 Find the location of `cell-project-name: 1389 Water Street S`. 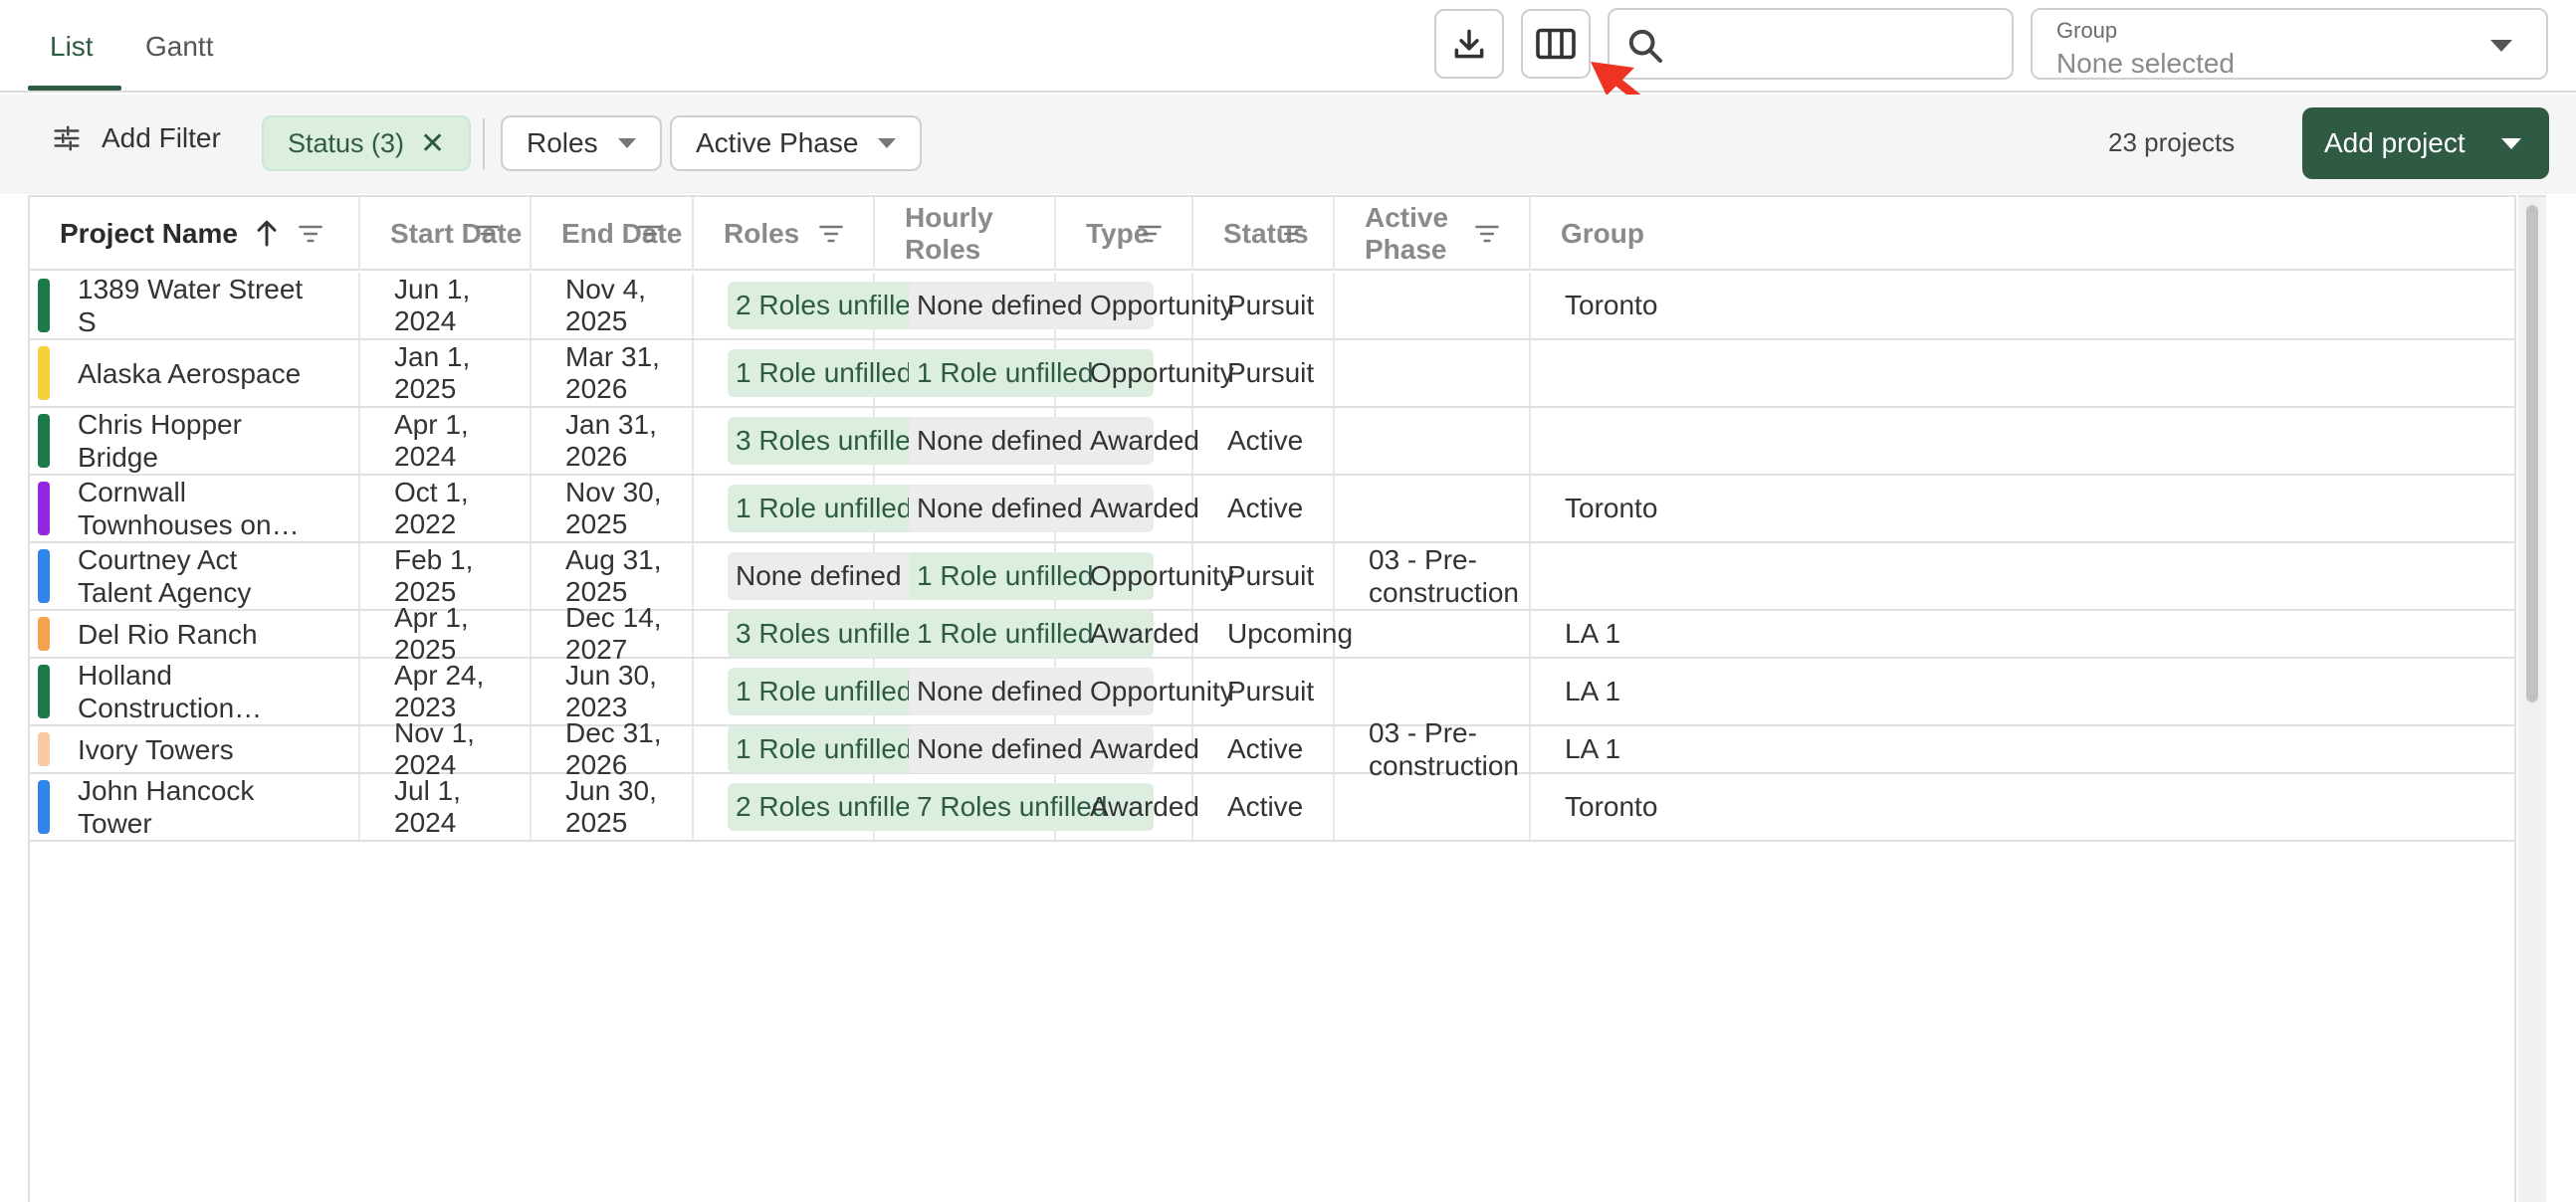

cell-project-name: 1389 Water Street S is located at coordinates (195, 305).